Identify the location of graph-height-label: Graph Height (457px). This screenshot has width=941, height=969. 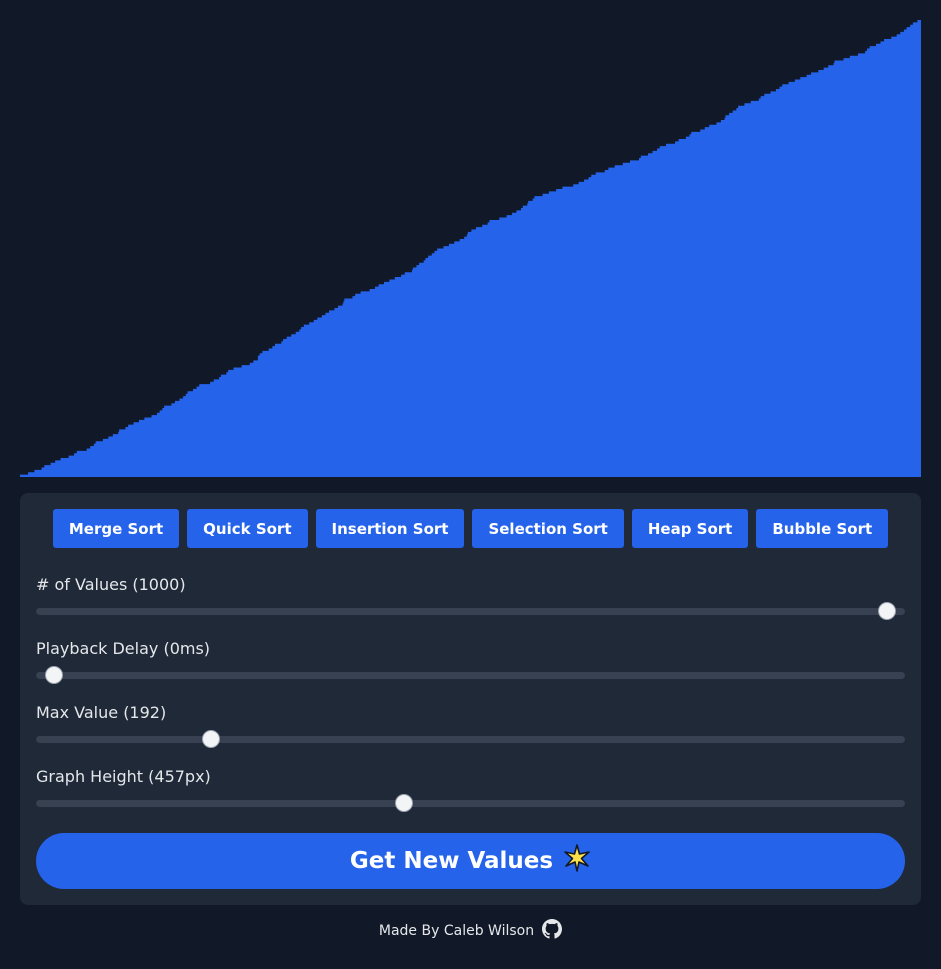
(123, 776).